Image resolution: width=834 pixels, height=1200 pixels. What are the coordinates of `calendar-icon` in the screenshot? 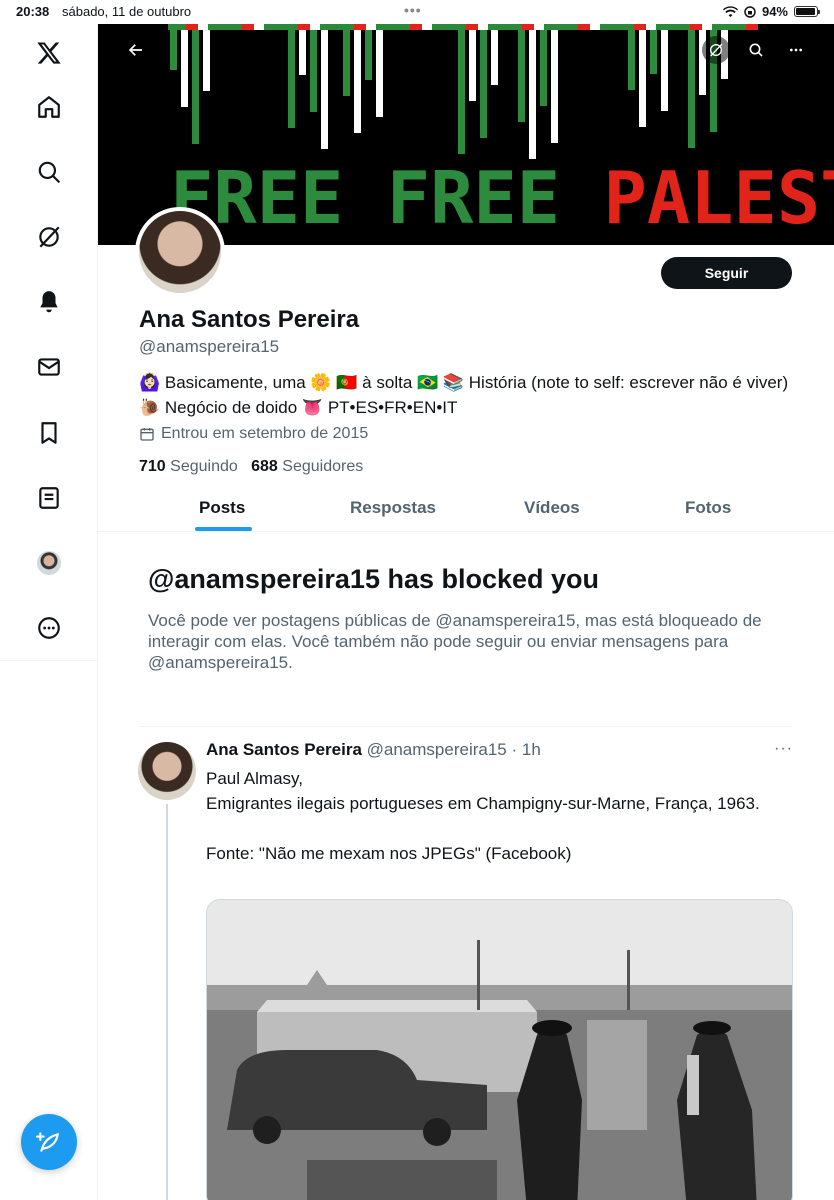 It's located at (147, 434).